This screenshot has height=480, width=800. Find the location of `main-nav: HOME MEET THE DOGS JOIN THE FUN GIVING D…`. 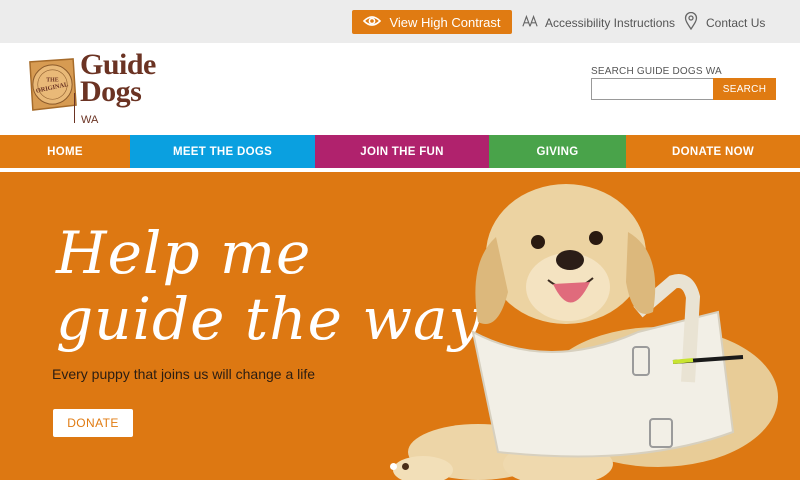

main-nav: HOME MEET THE DOGS JOIN THE FUN GIVING D… is located at coordinates (400, 151).